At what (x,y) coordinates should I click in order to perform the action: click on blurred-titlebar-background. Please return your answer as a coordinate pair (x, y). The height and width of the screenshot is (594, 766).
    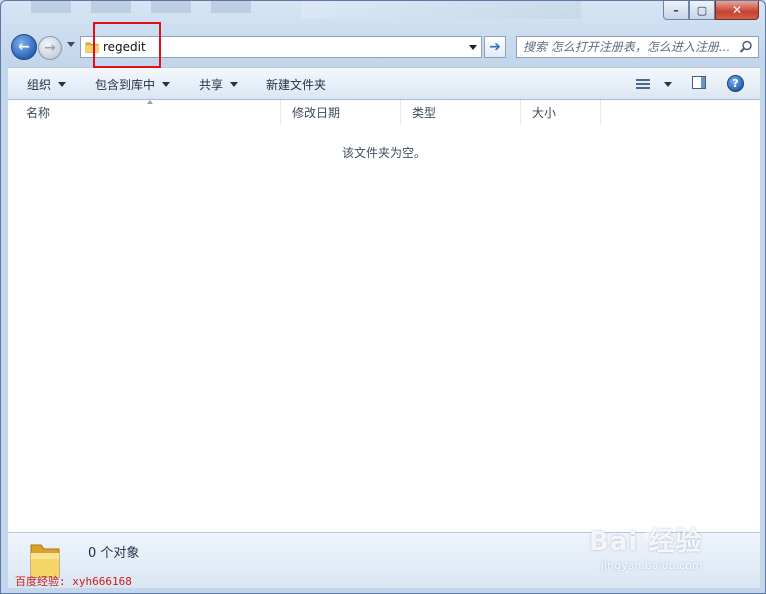
    Looking at the image, I should click on (151, 7).